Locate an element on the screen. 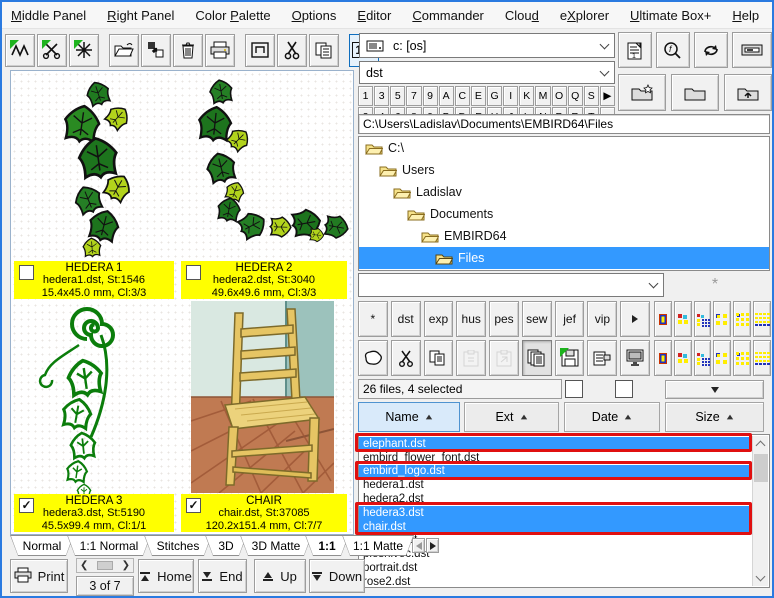 Image resolution: width=774 pixels, height=598 pixels. format-more-button is located at coordinates (635, 319).